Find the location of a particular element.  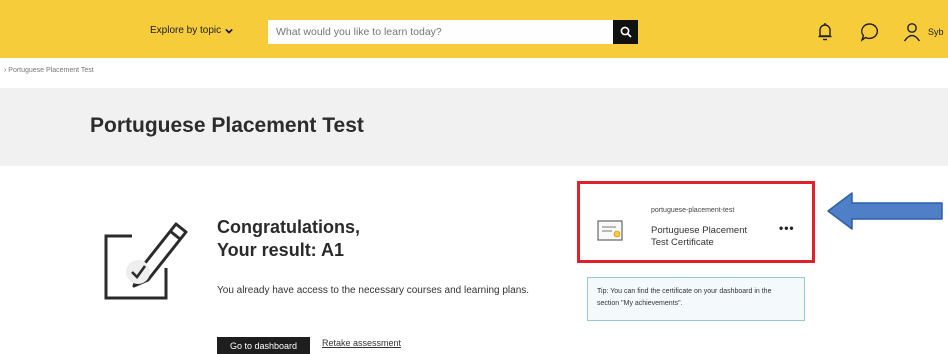

page-title: Portuguese Placement Test is located at coordinates (227, 125).